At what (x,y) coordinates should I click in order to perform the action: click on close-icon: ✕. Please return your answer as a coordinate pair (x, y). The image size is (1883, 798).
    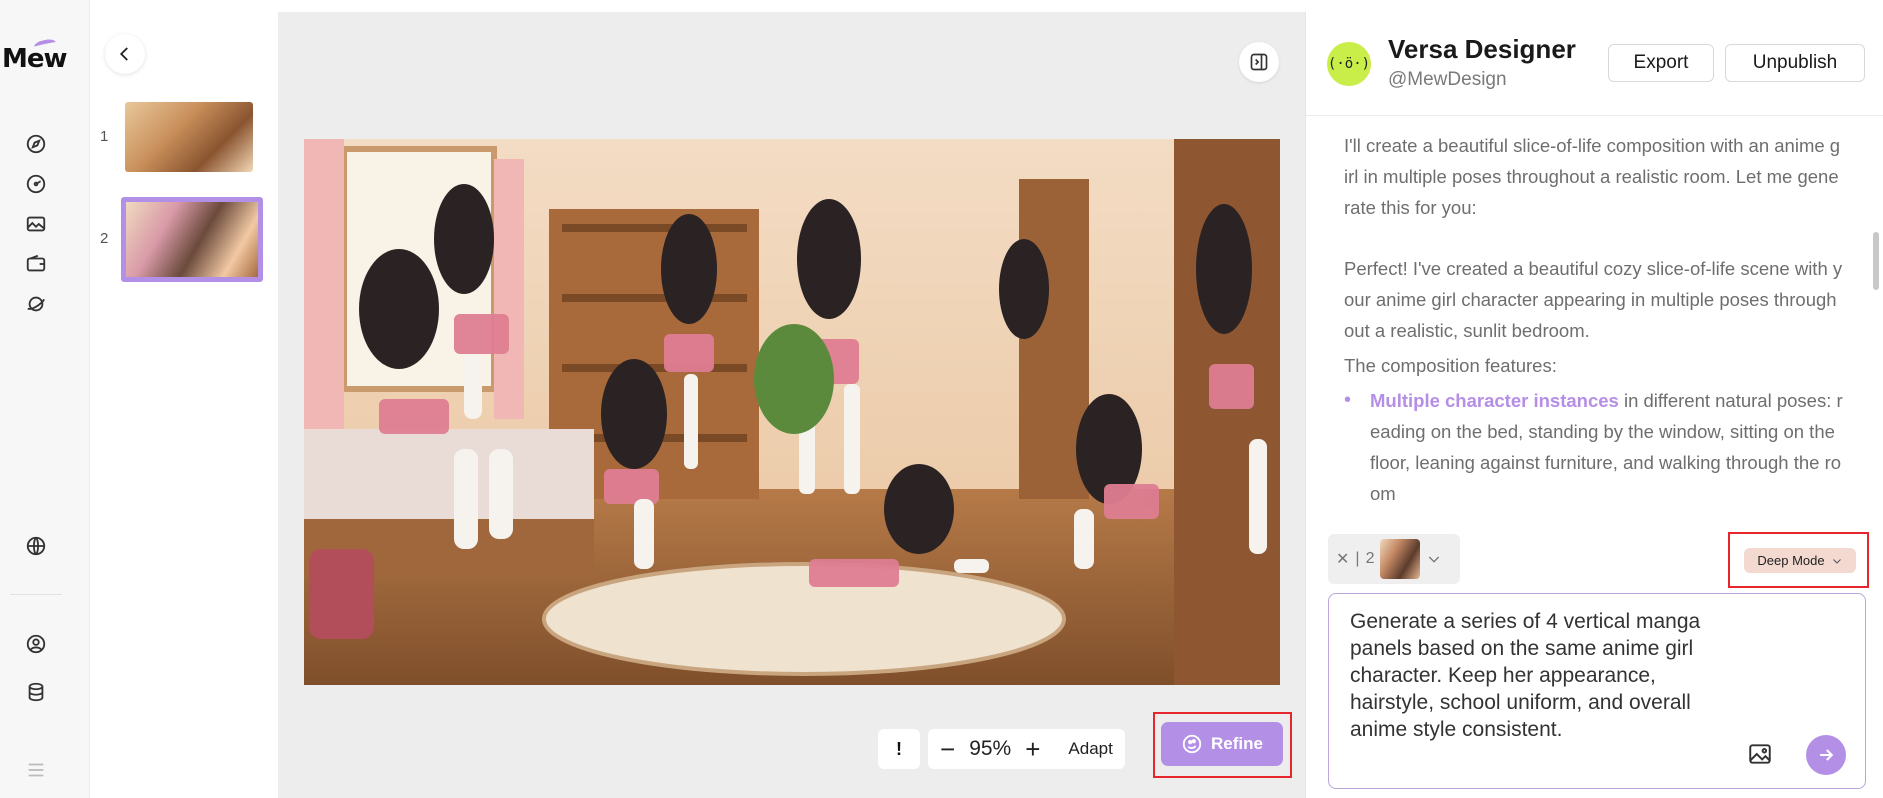
    Looking at the image, I should click on (1342, 559).